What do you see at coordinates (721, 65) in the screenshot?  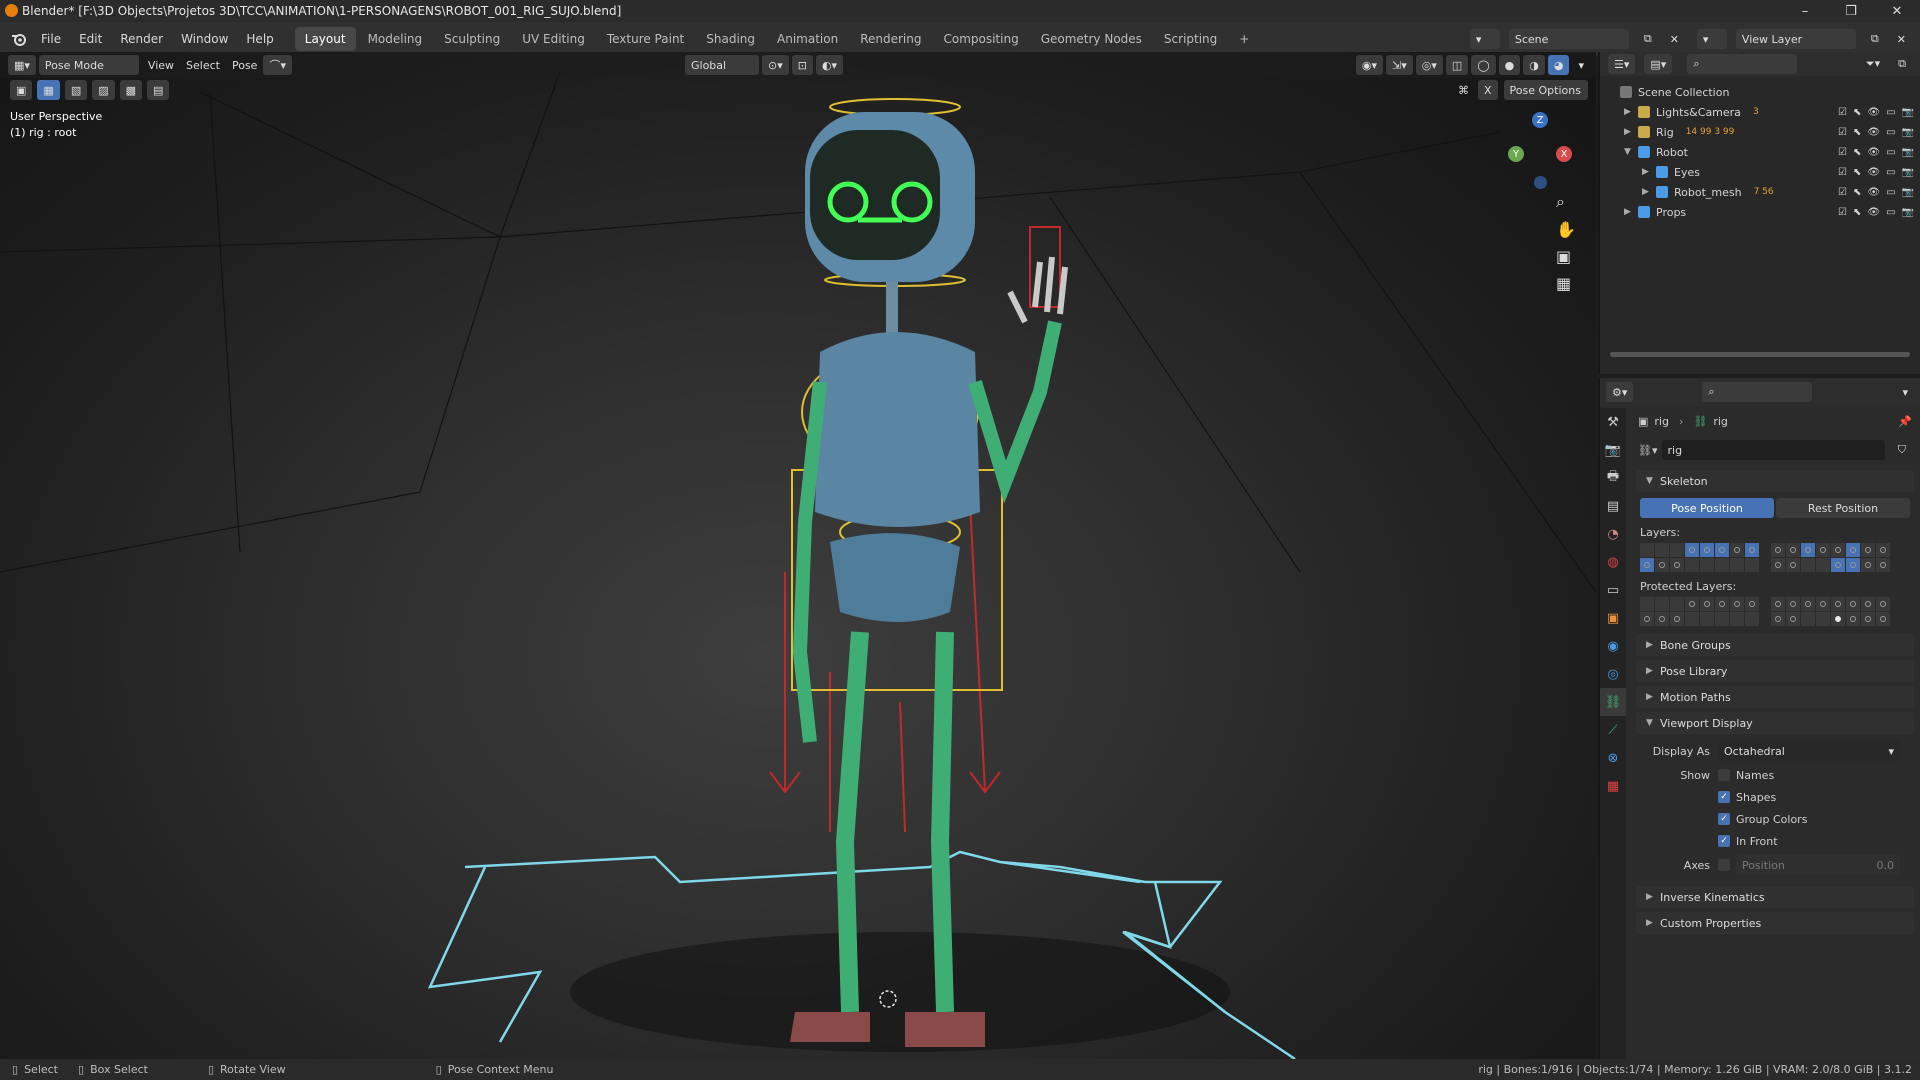 I see `transform-orientation-selector: Global` at bounding box center [721, 65].